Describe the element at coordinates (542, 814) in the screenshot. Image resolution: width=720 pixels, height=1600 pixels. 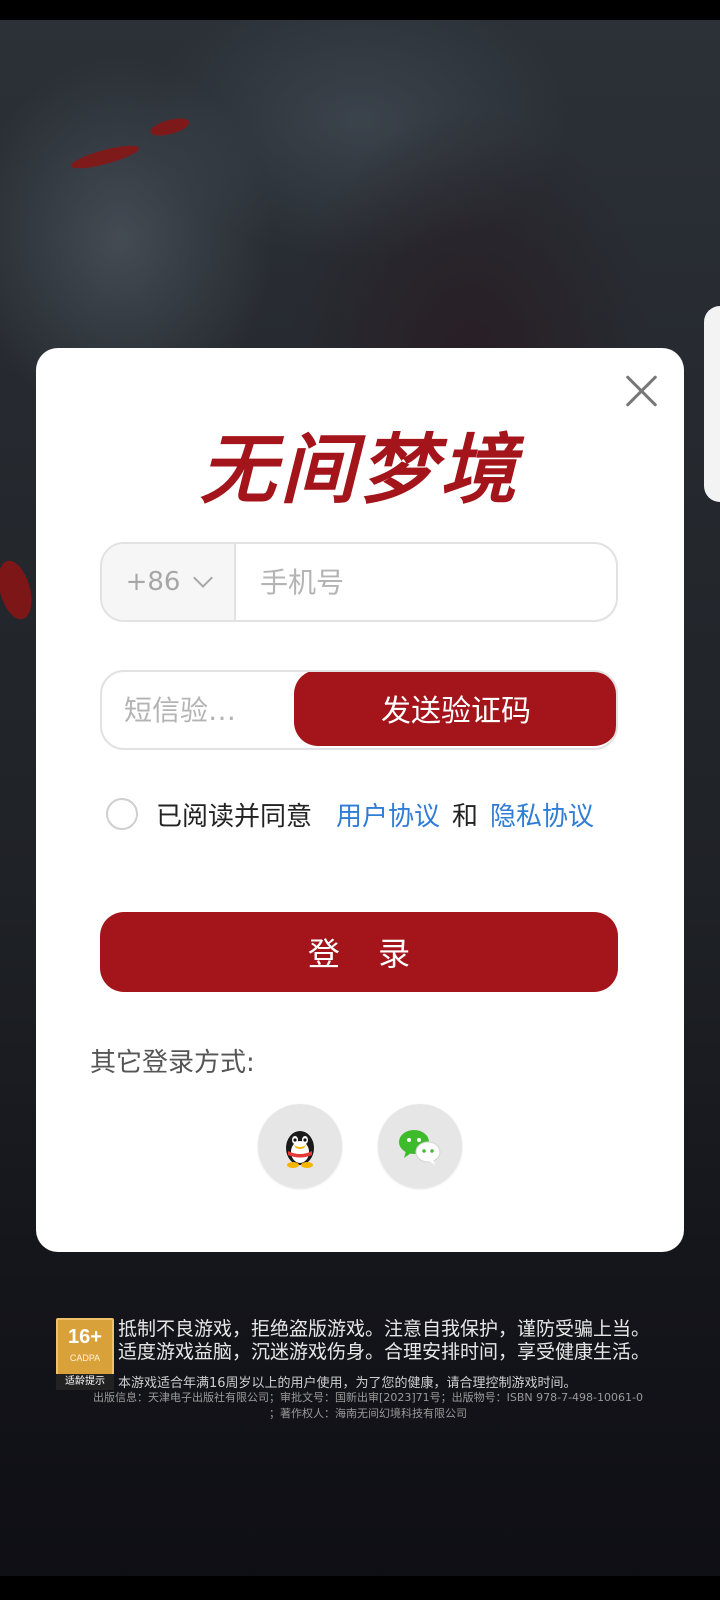
I see `privacy-policy-link: 隐私协议` at that location.